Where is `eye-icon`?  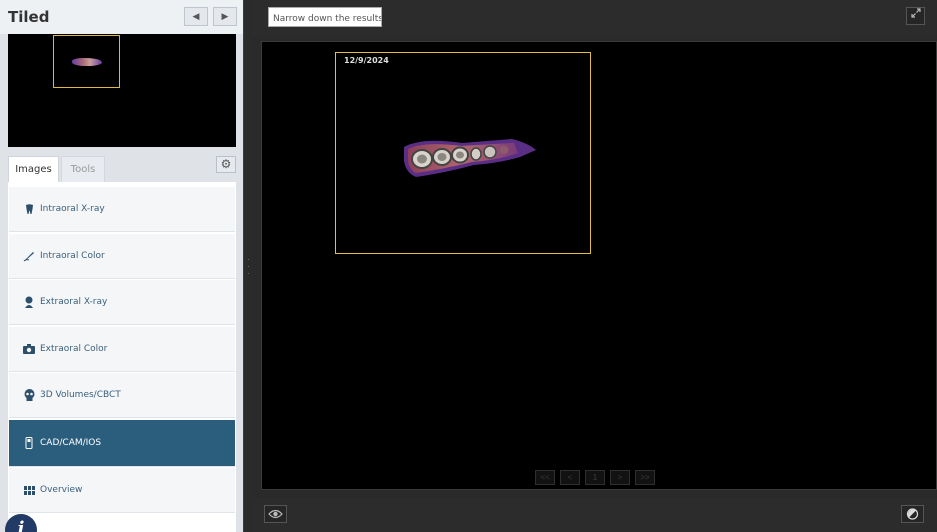 eye-icon is located at coordinates (275, 514).